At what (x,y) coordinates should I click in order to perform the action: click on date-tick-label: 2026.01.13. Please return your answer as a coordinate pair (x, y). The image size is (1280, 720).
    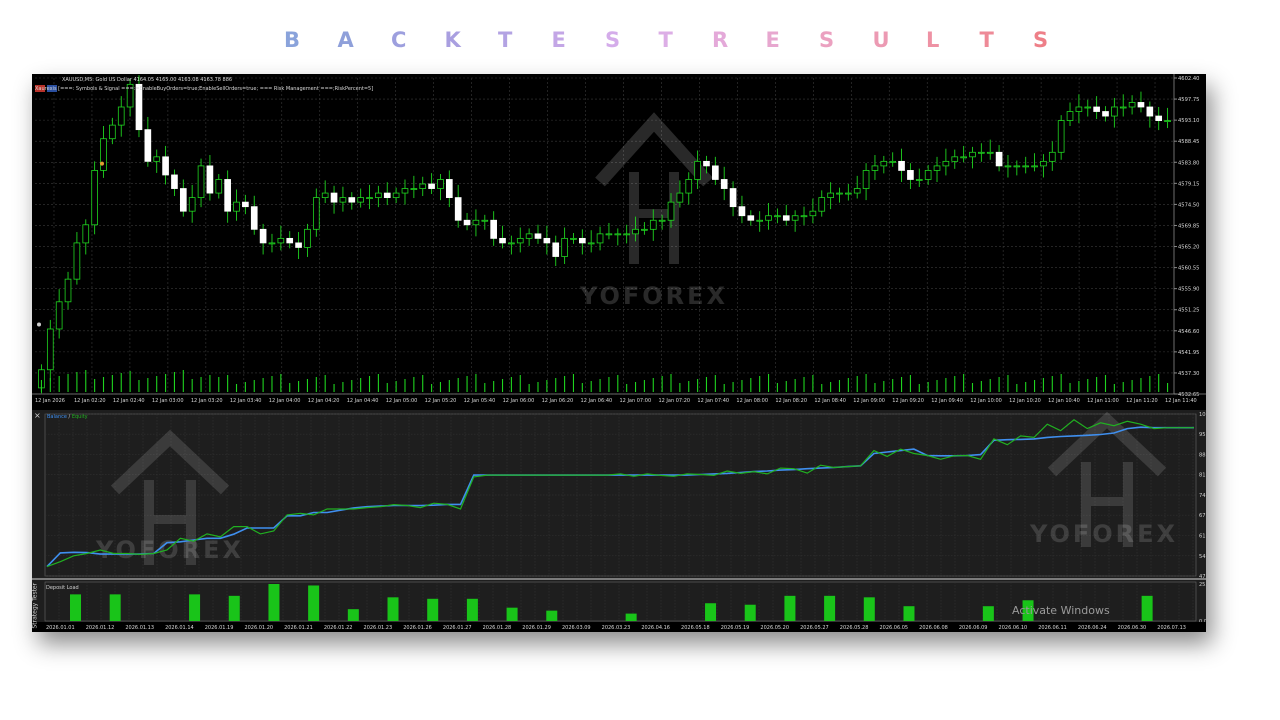
    Looking at the image, I should click on (139, 628).